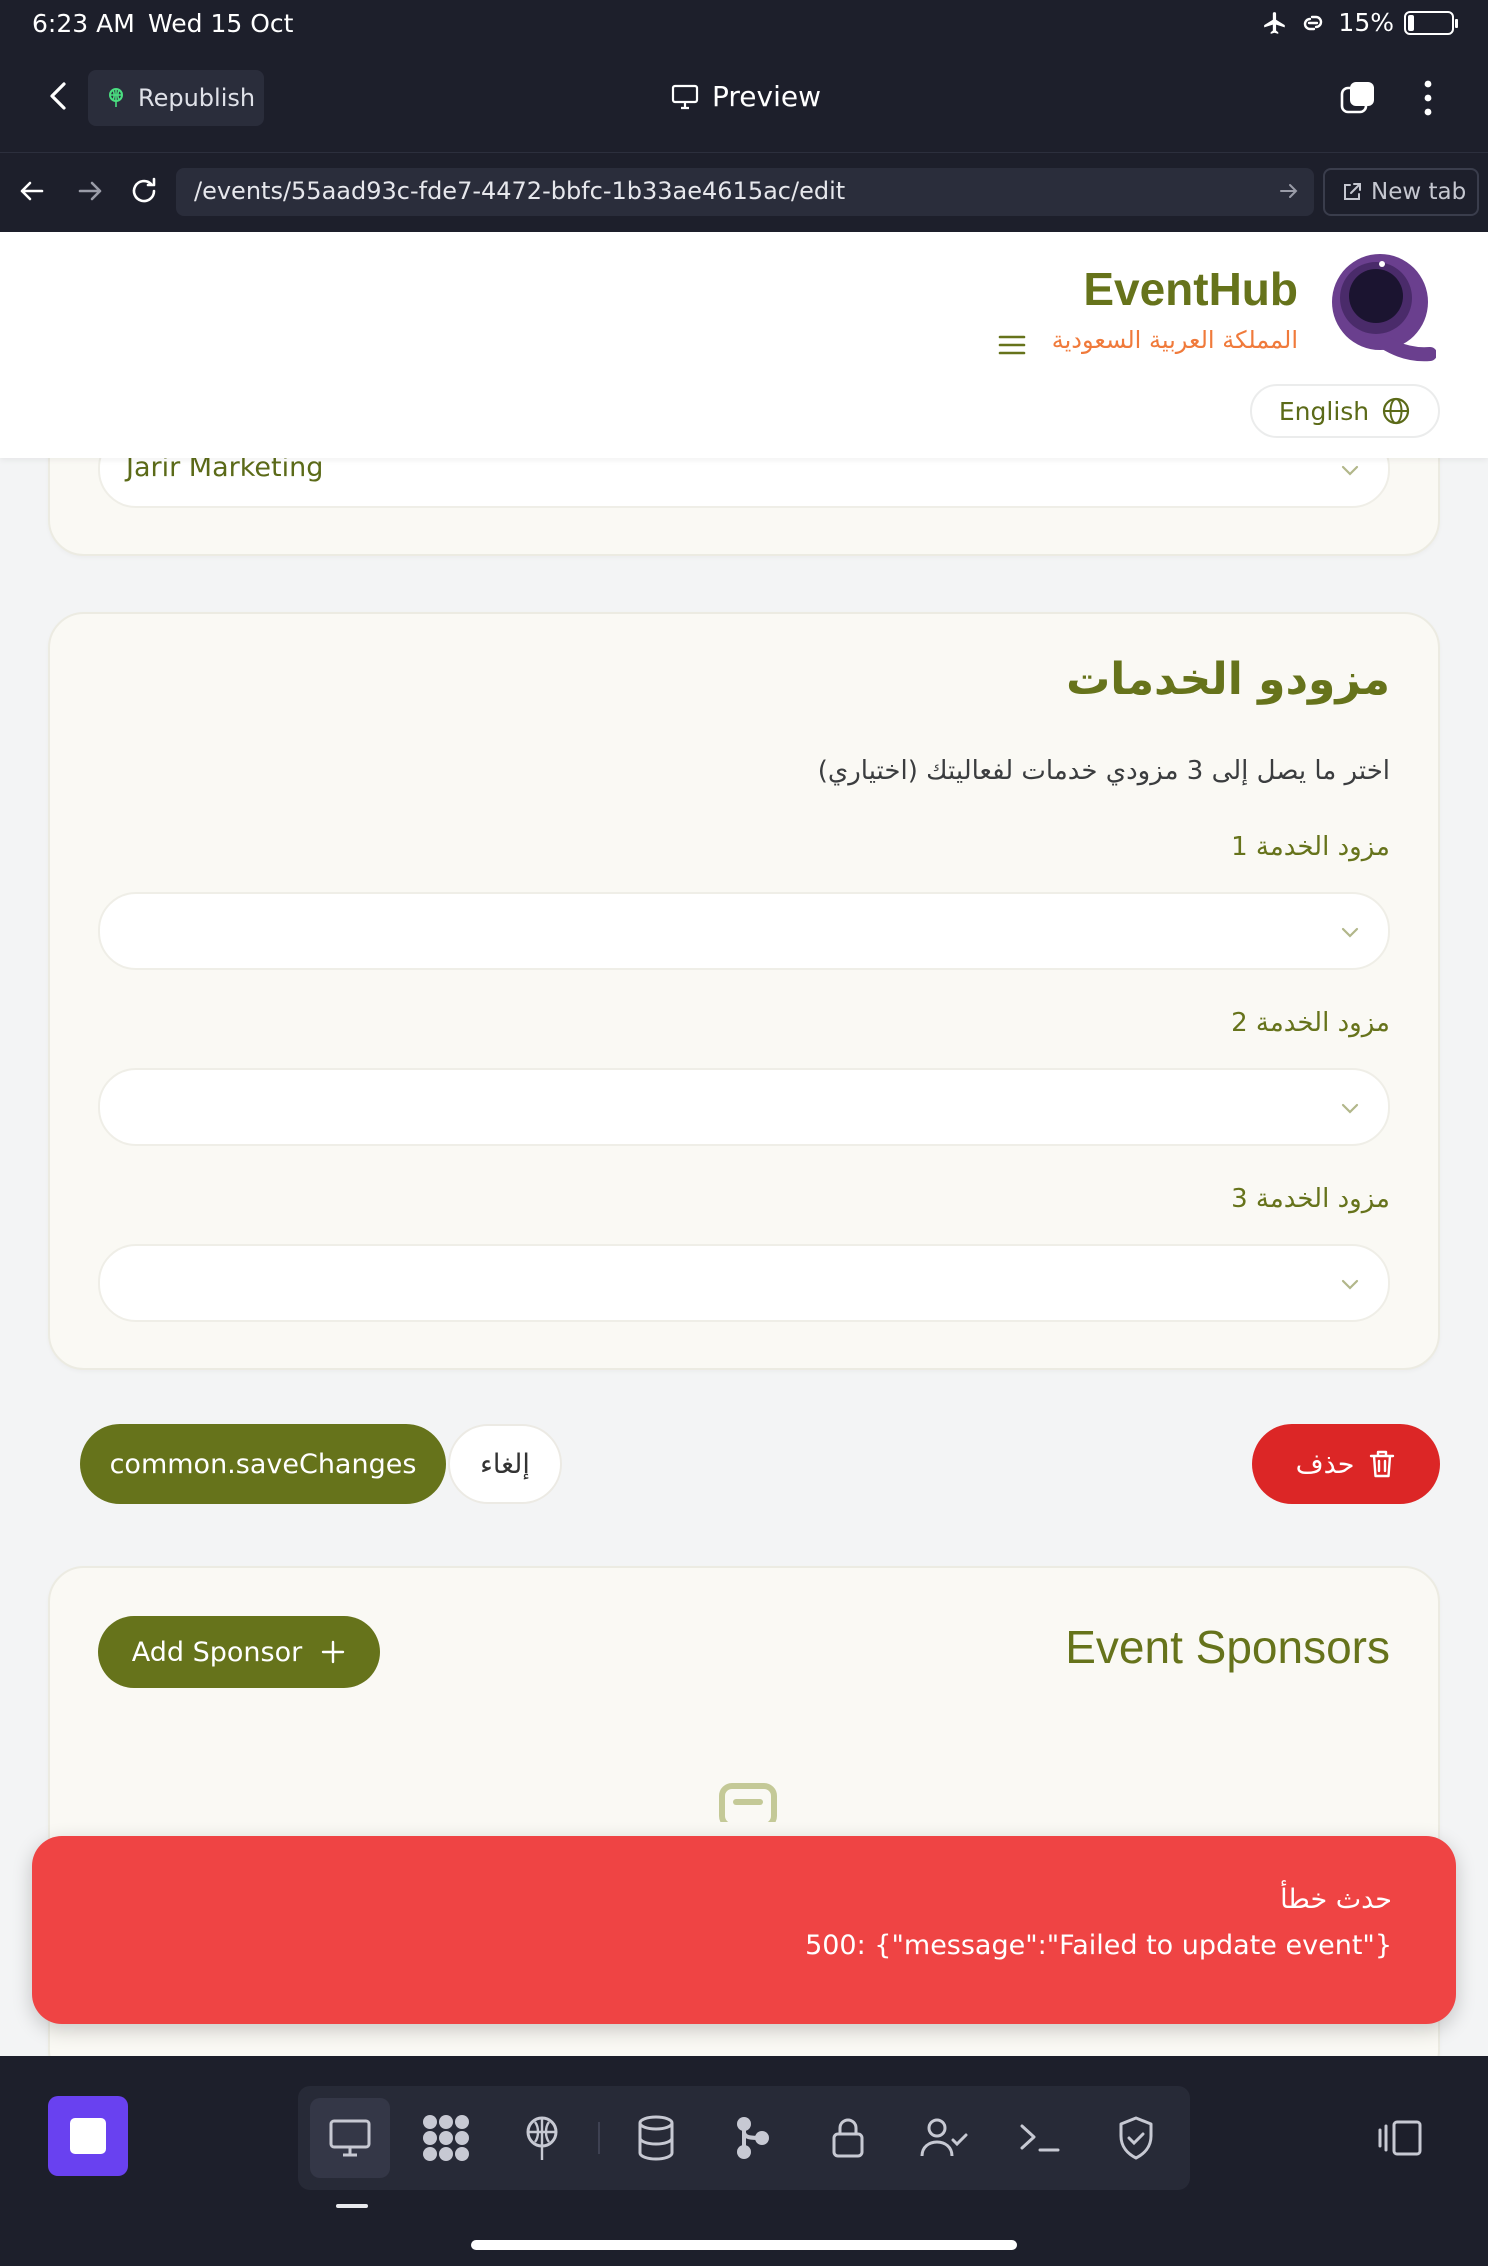 This screenshot has height=2266, width=1488. I want to click on database-icon, so click(656, 2138).